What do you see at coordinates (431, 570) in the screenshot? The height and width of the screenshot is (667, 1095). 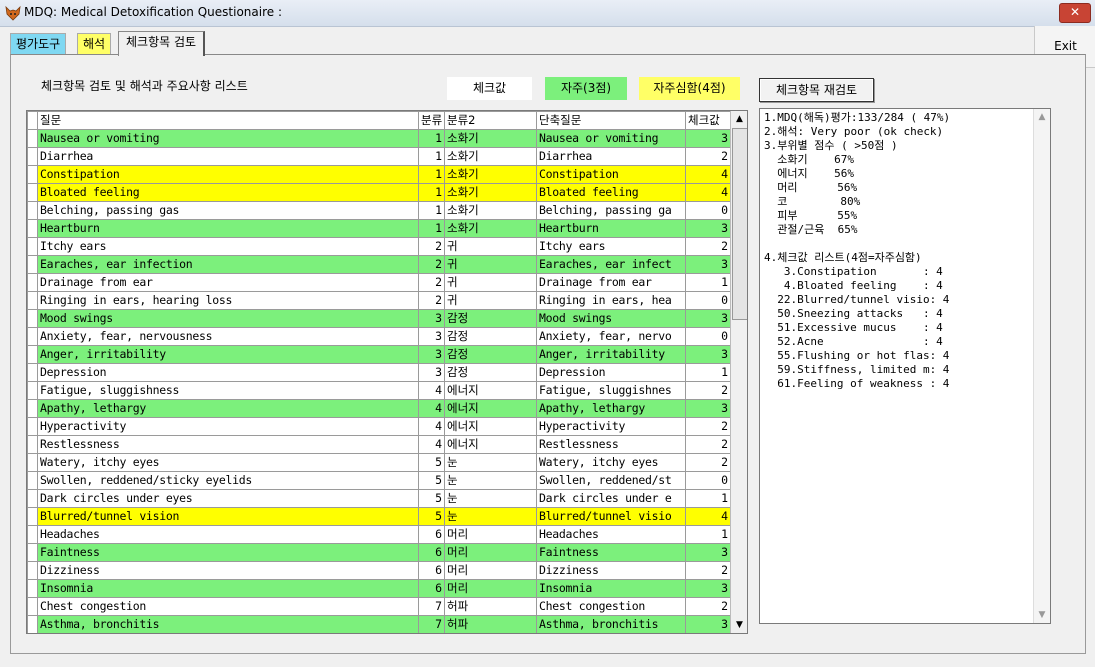 I see `cell-category: 6` at bounding box center [431, 570].